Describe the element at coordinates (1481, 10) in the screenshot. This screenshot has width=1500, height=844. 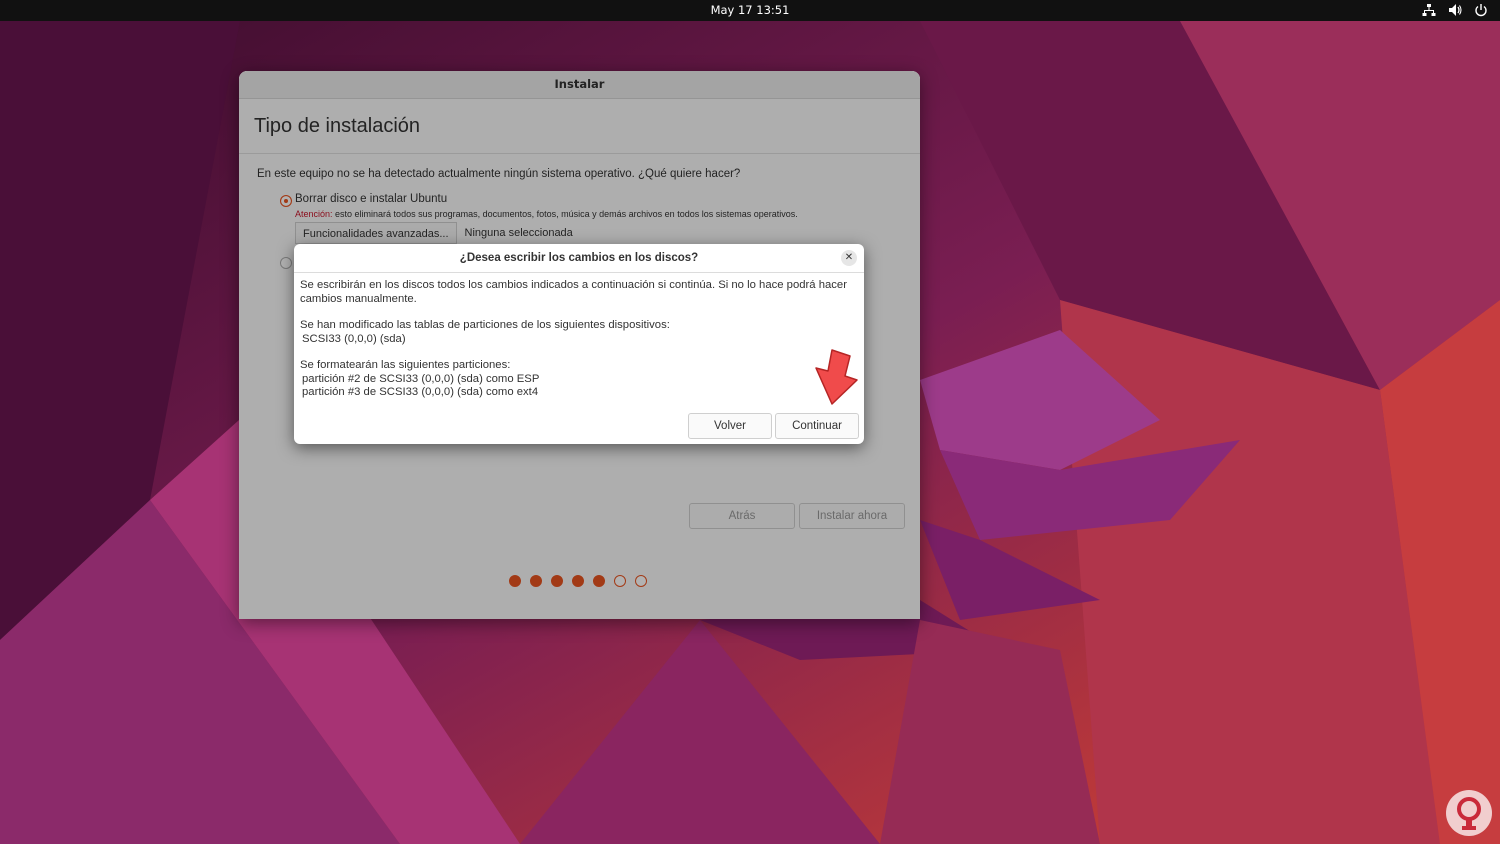
I see `power-icon` at that location.